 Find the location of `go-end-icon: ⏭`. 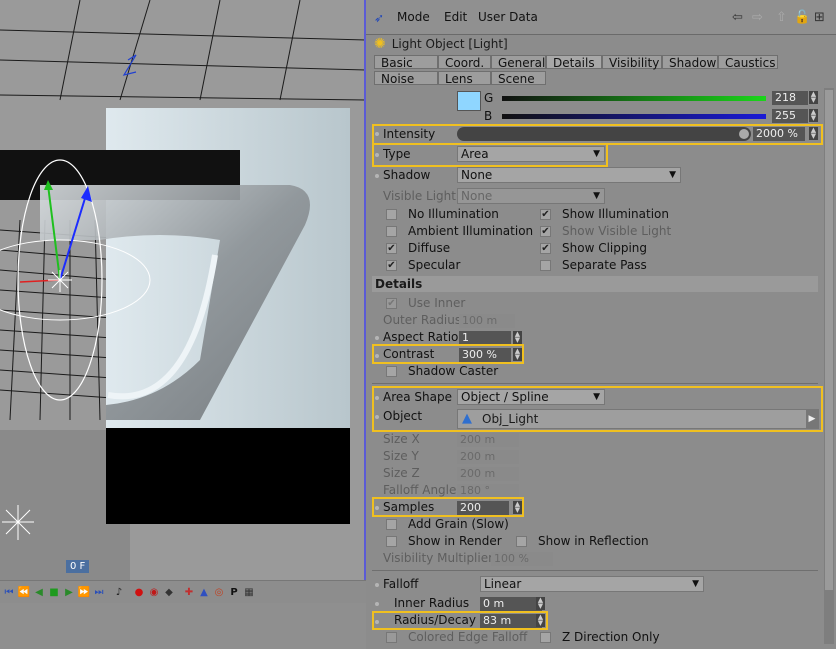

go-end-icon: ⏭ is located at coordinates (99, 592).